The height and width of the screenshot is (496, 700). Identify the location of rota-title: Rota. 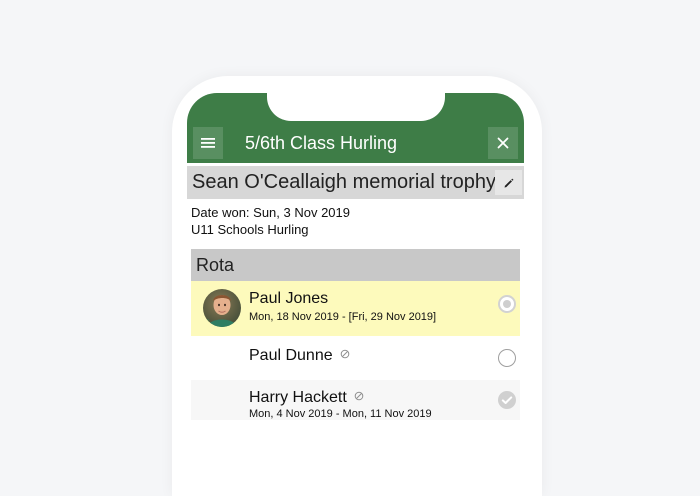
(215, 265).